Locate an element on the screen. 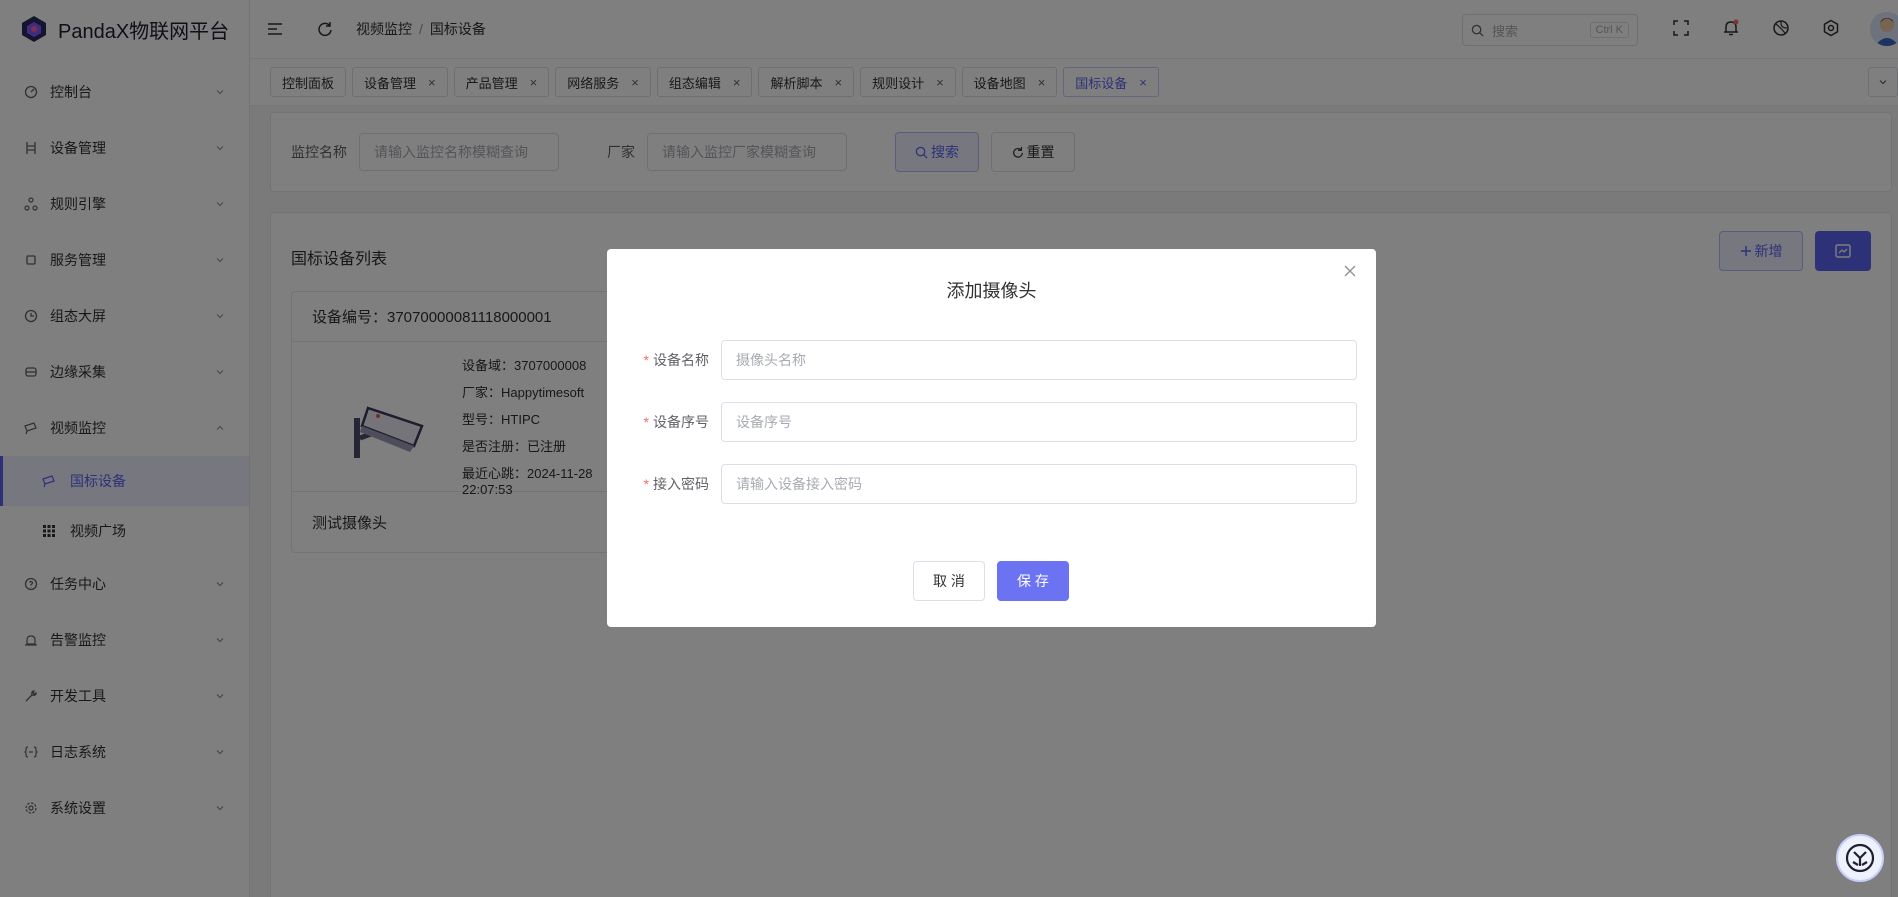 Image resolution: width=1898 pixels, height=897 pixels. access-password-input: 请输入设备接入密码 is located at coordinates (1039, 484).